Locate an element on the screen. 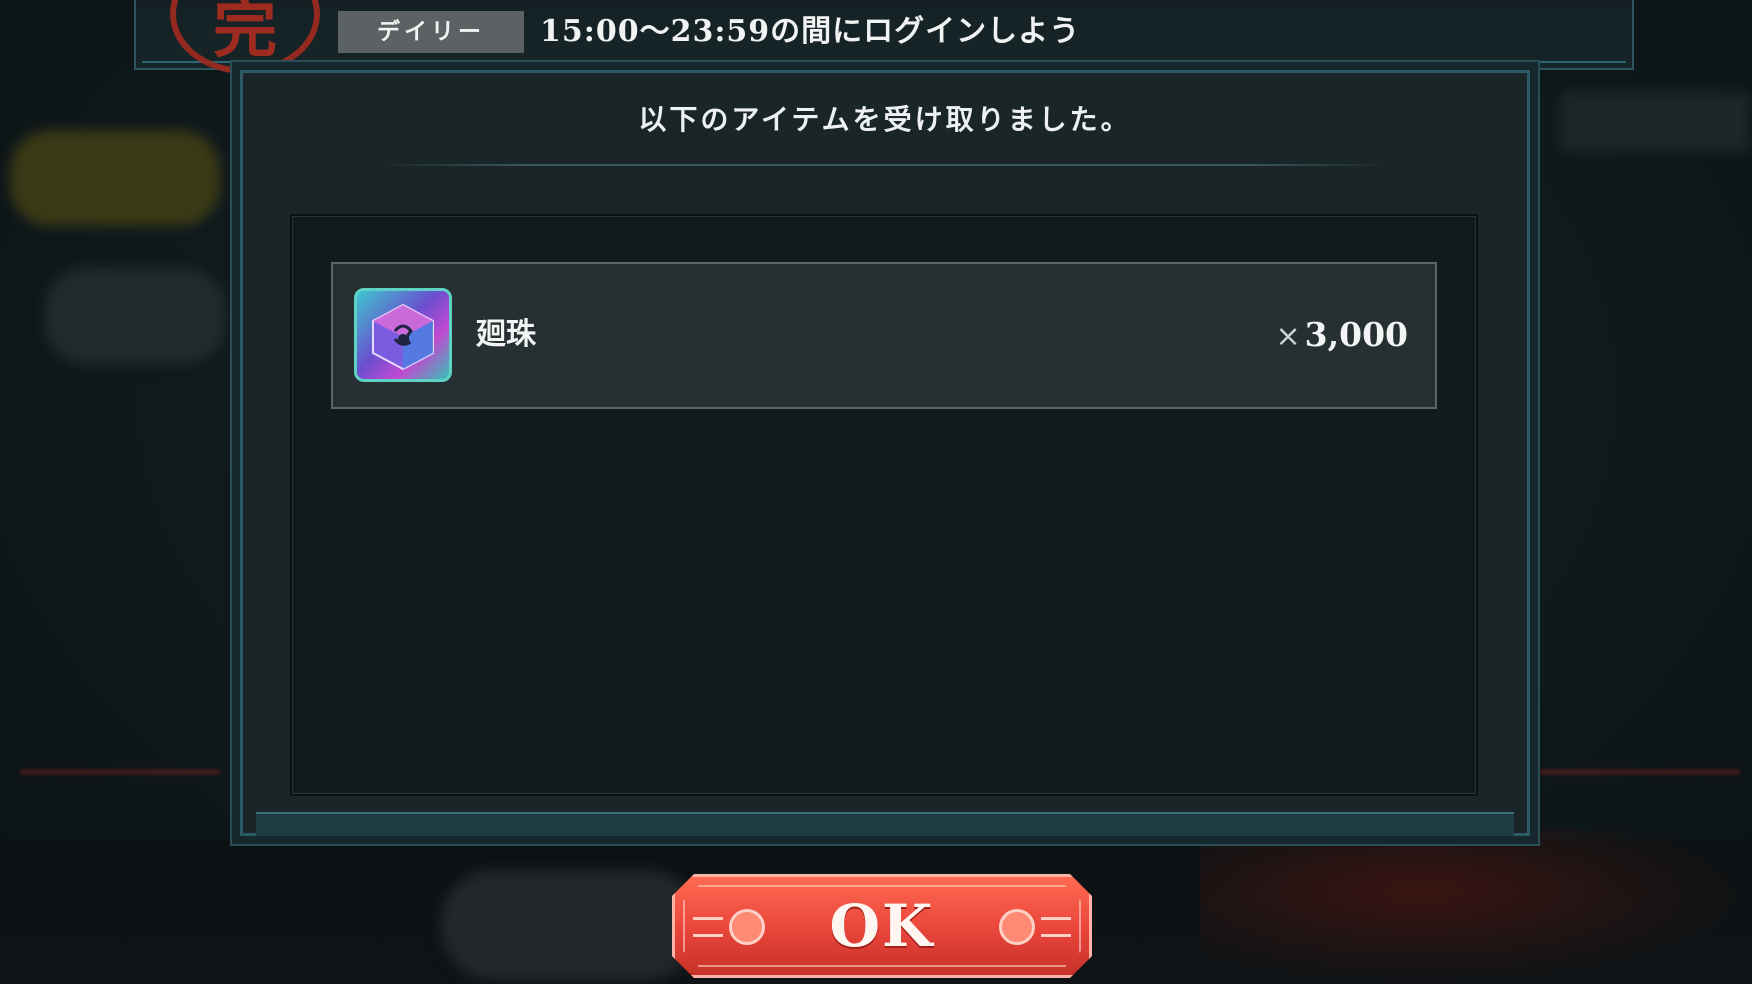  background-glow is located at coordinates (1476, 907).